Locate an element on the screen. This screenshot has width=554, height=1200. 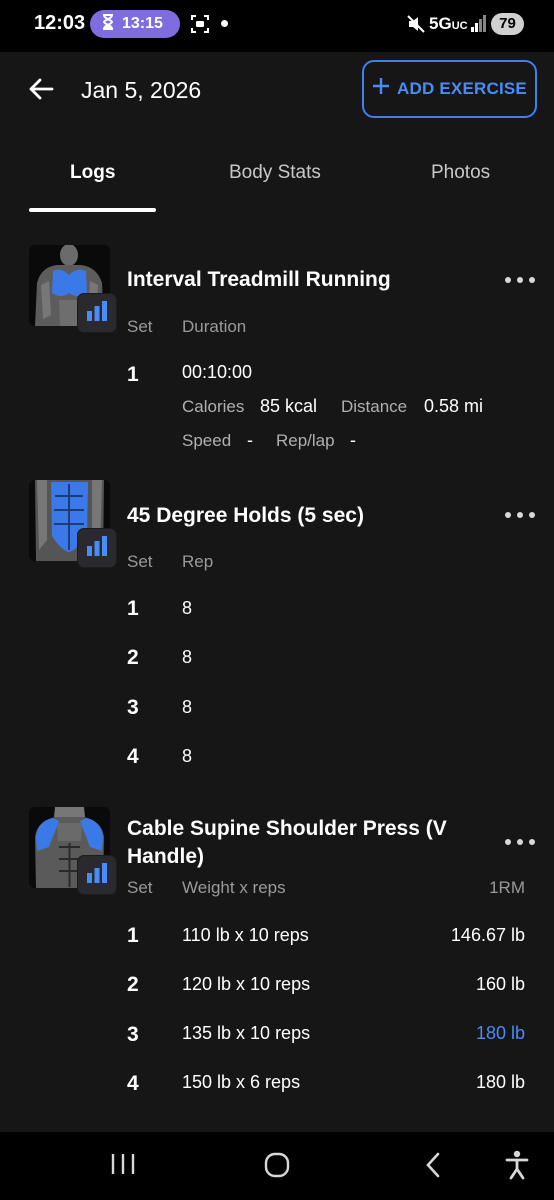
plus-icon is located at coordinates (381, 88).